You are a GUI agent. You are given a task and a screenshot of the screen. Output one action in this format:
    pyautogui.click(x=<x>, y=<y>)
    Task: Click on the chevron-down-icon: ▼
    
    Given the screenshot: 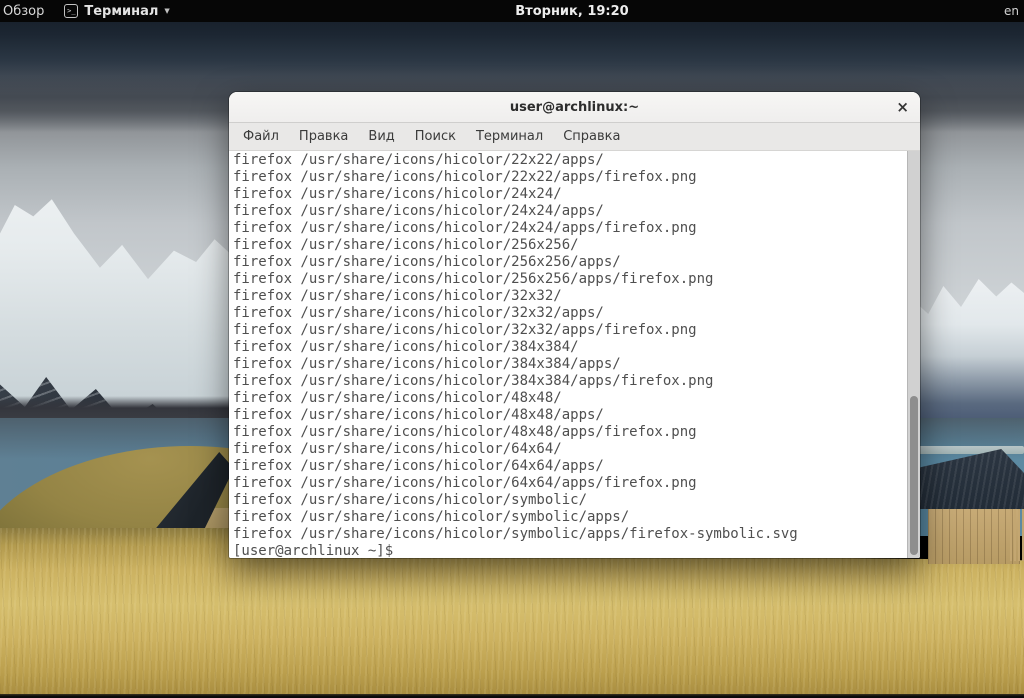 What is the action you would take?
    pyautogui.click(x=167, y=11)
    